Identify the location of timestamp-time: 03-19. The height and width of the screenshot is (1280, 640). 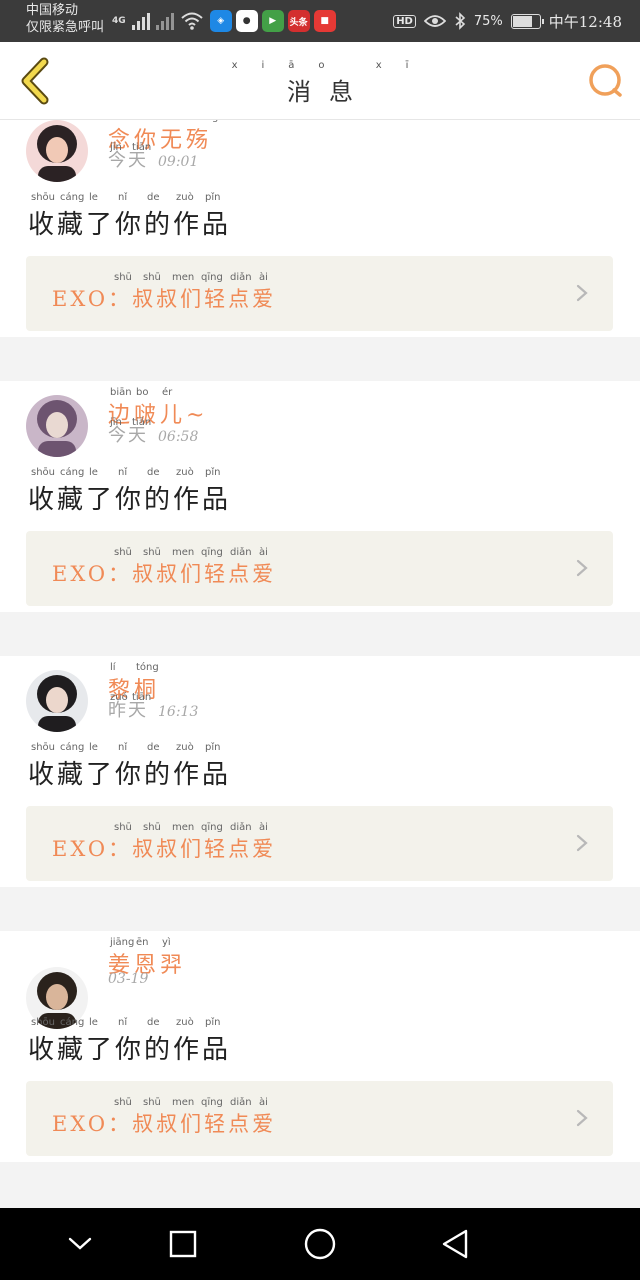
(128, 979).